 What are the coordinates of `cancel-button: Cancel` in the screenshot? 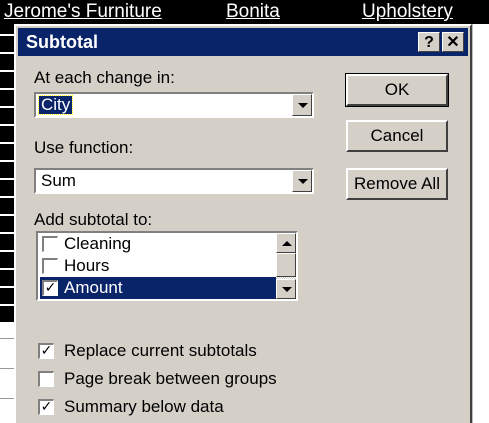 It's located at (397, 136).